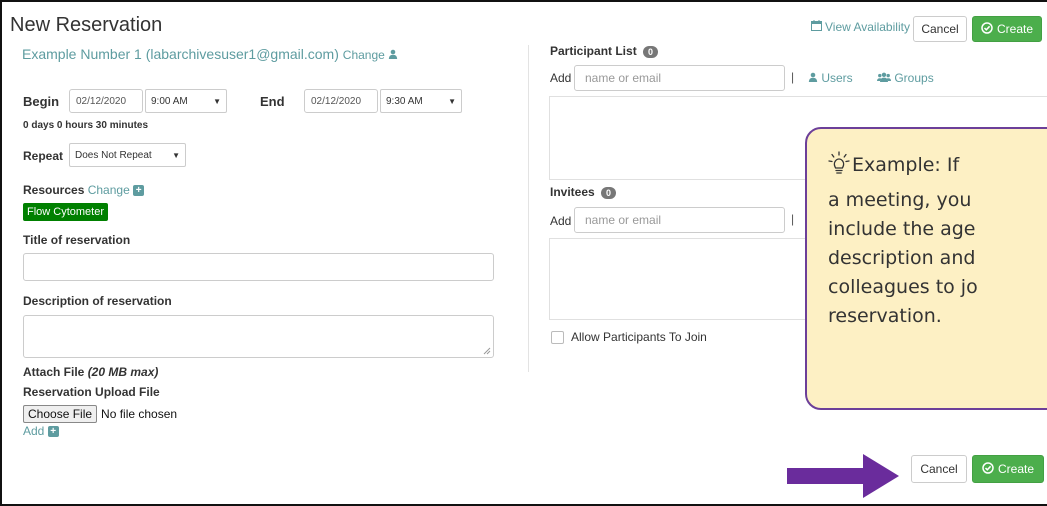 The width and height of the screenshot is (1047, 506). I want to click on allow-join-row: Allow Participants To Join, so click(629, 337).